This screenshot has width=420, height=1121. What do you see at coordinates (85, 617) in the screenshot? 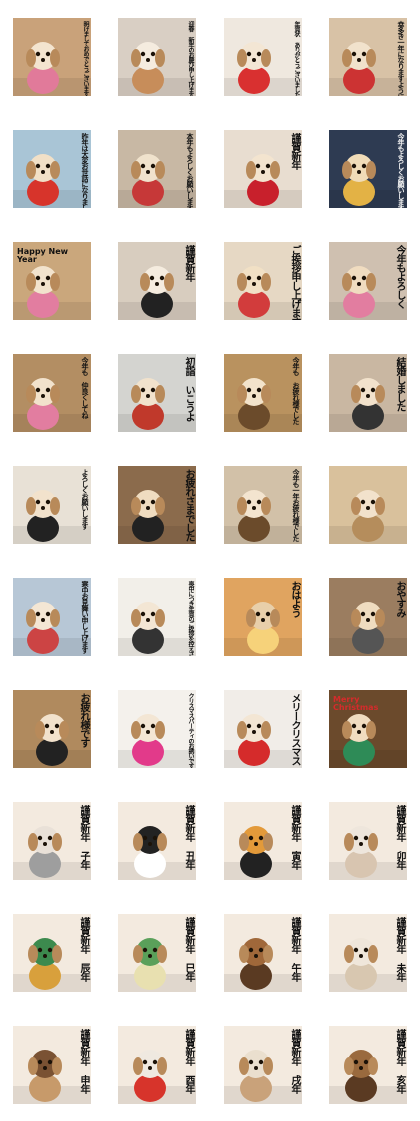
I see `sticker-caption: 寒中お見舞い申し上げます` at bounding box center [85, 617].